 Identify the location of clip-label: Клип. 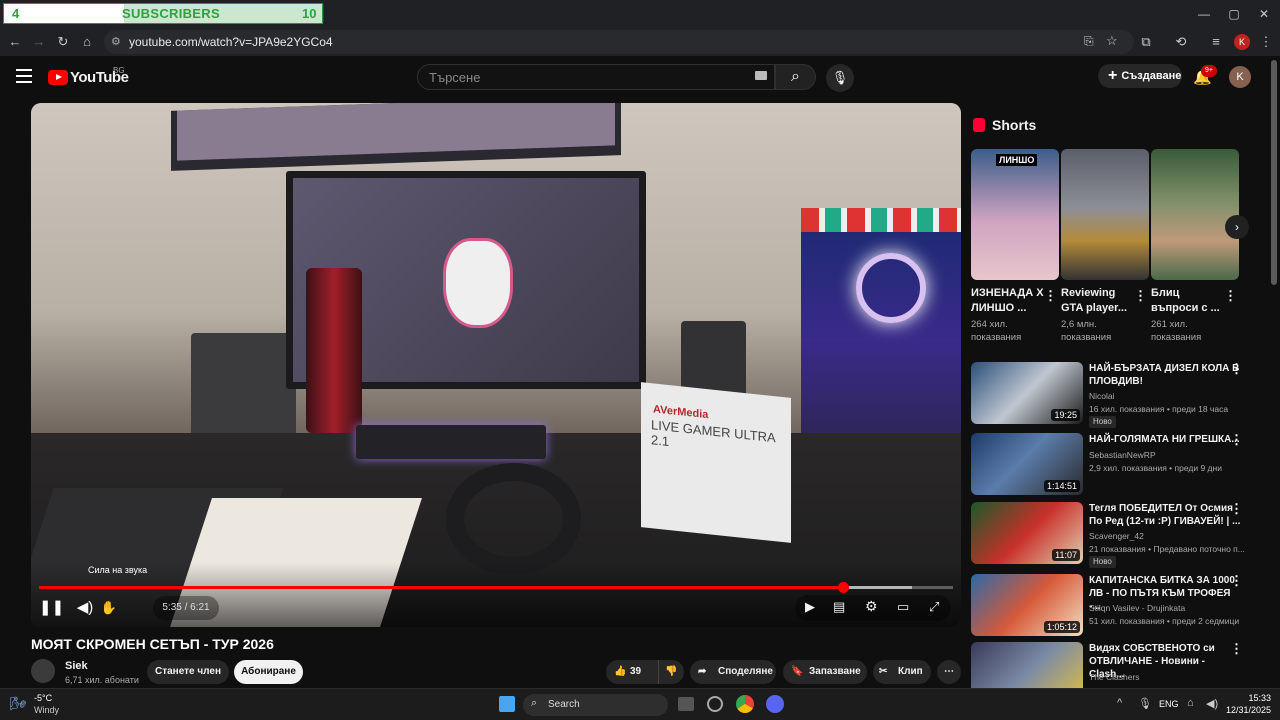
(910, 671).